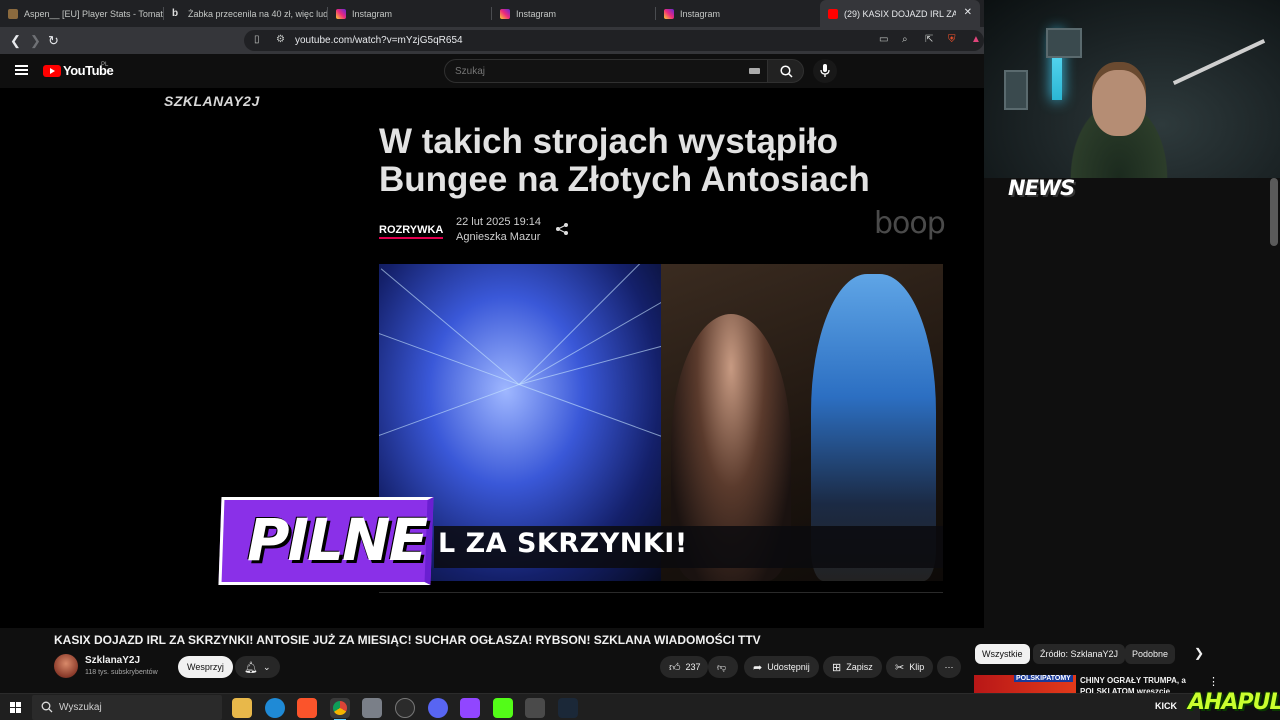  What do you see at coordinates (498, 237) in the screenshot?
I see `article-author: Agnieszka Mazur` at bounding box center [498, 237].